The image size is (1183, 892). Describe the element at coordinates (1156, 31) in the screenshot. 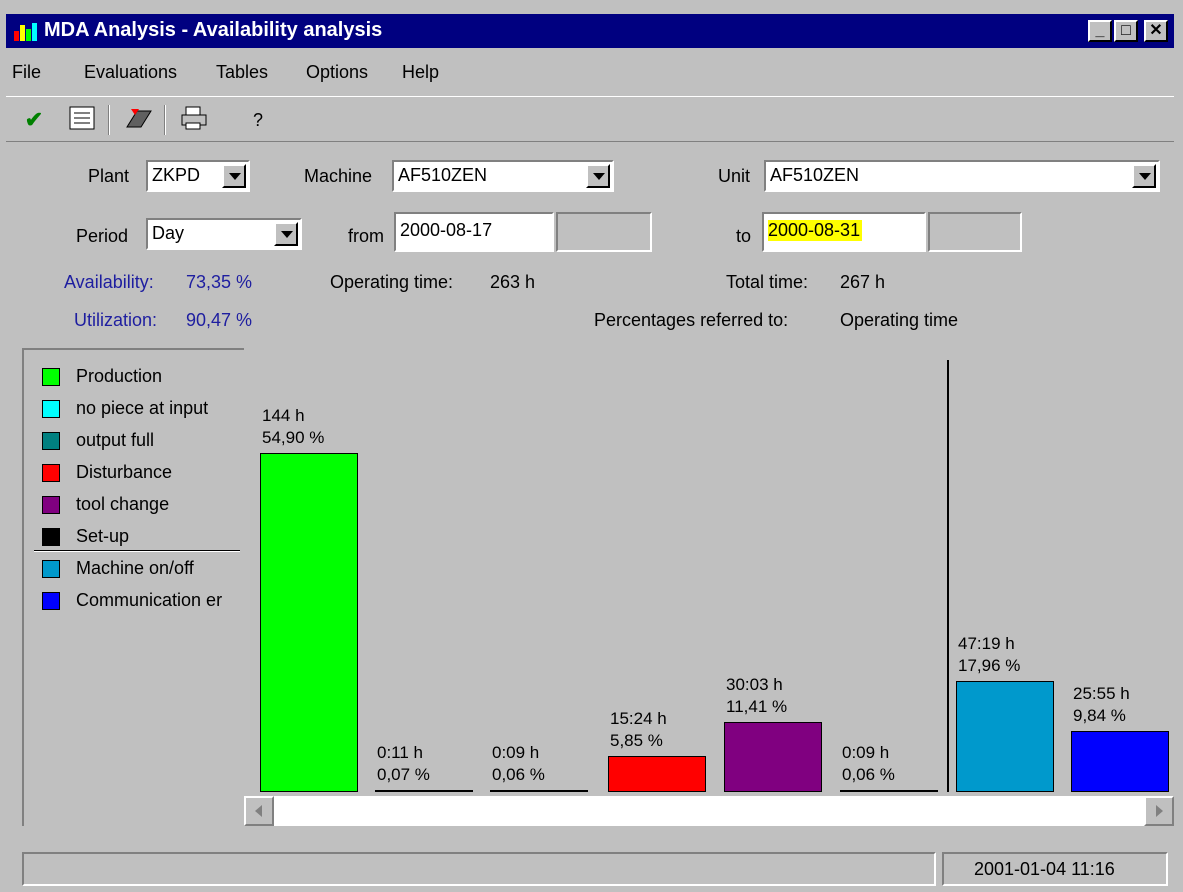

I see `close-button: ✕` at that location.